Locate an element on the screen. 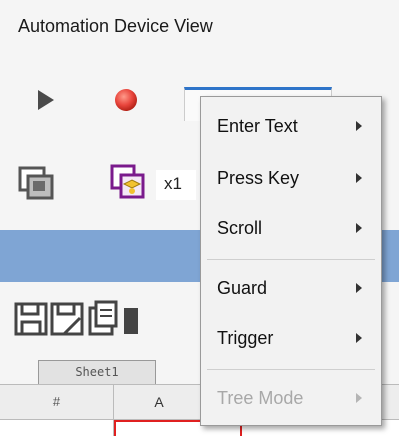  menu-item-enter-text: Enter Text is located at coordinates (291, 127).